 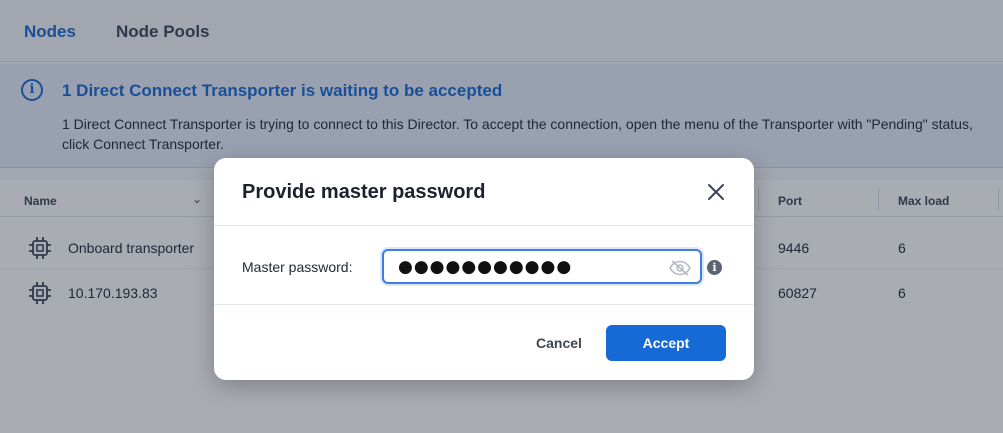 I want to click on accept-button: Accept, so click(x=666, y=343).